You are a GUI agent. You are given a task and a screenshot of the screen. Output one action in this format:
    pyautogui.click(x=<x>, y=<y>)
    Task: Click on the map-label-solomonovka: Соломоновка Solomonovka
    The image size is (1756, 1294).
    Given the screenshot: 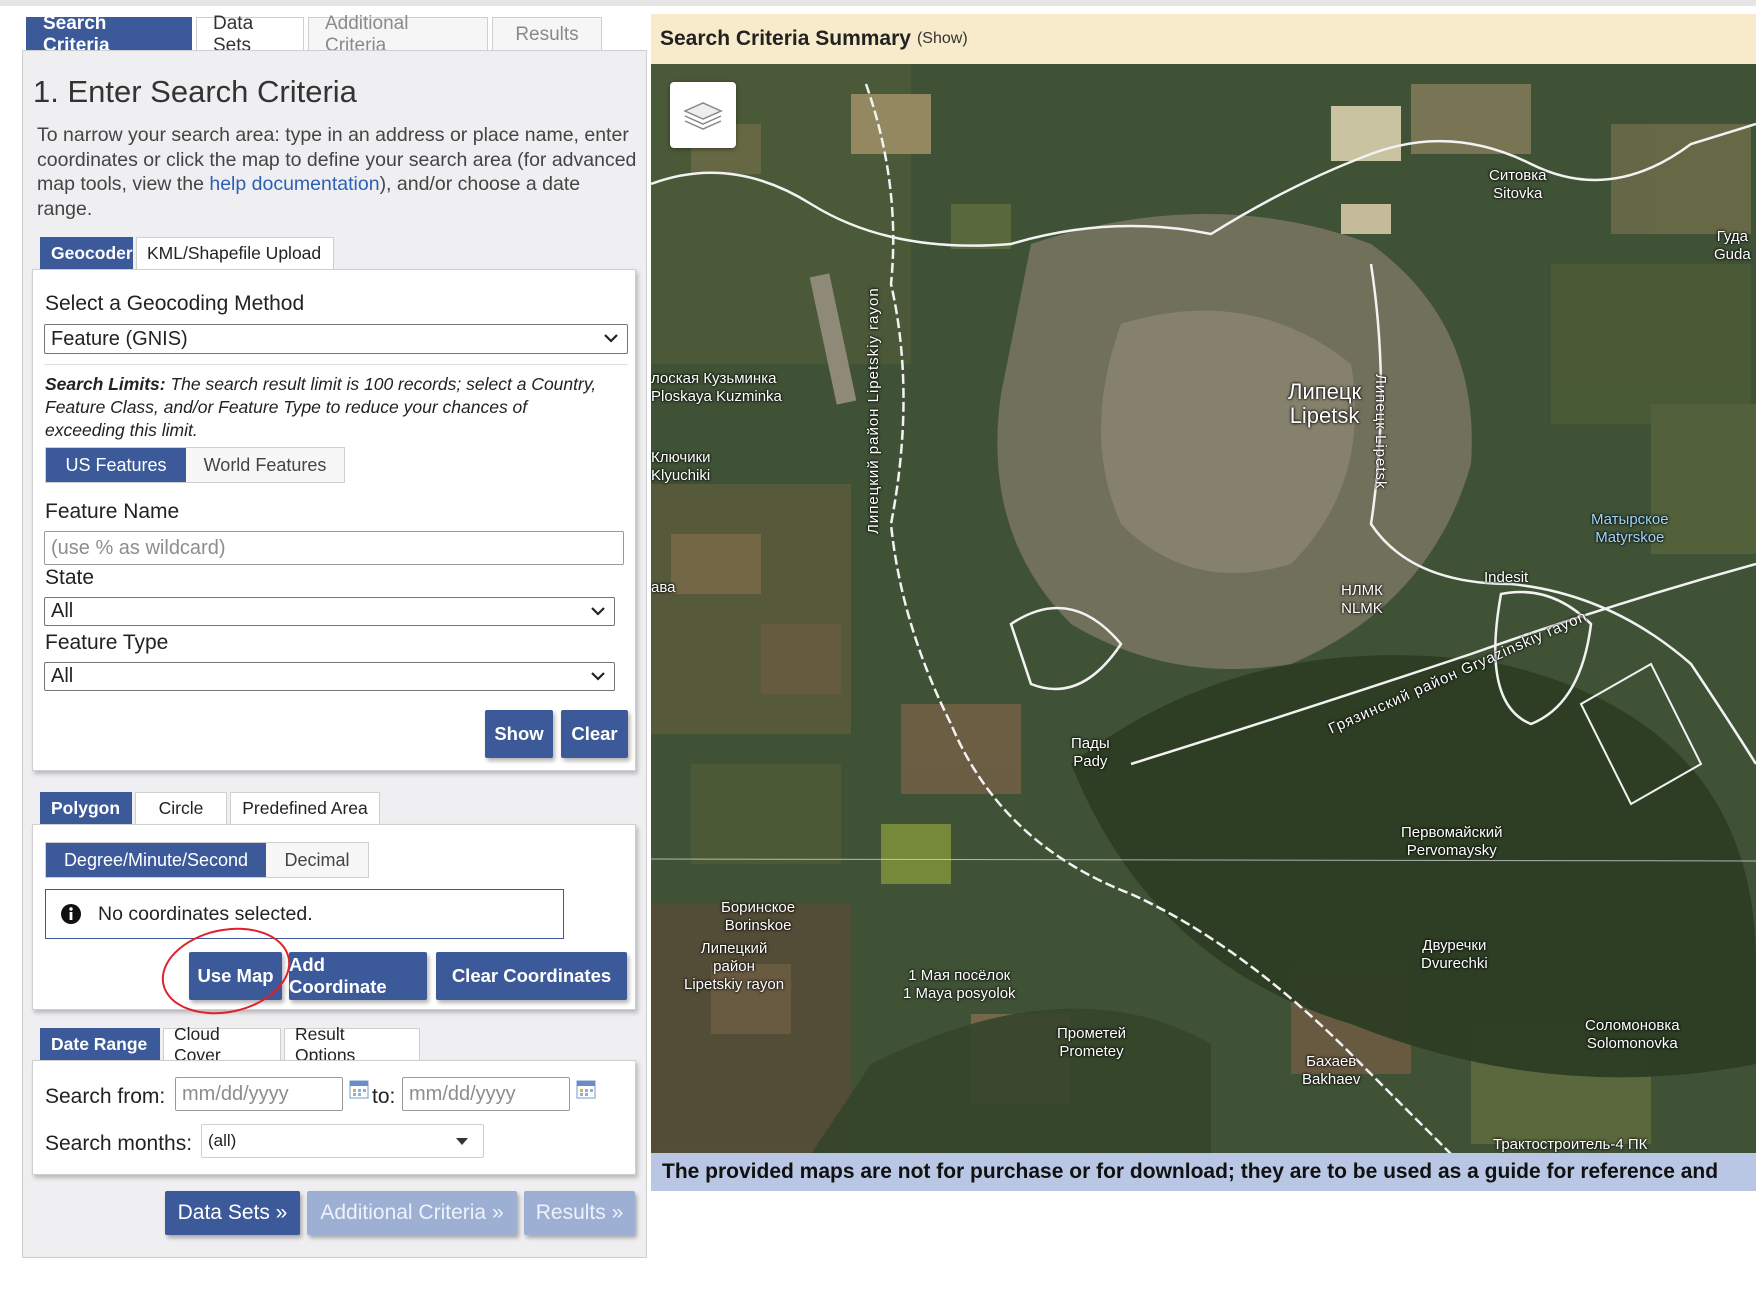 What is the action you would take?
    pyautogui.click(x=1632, y=1034)
    